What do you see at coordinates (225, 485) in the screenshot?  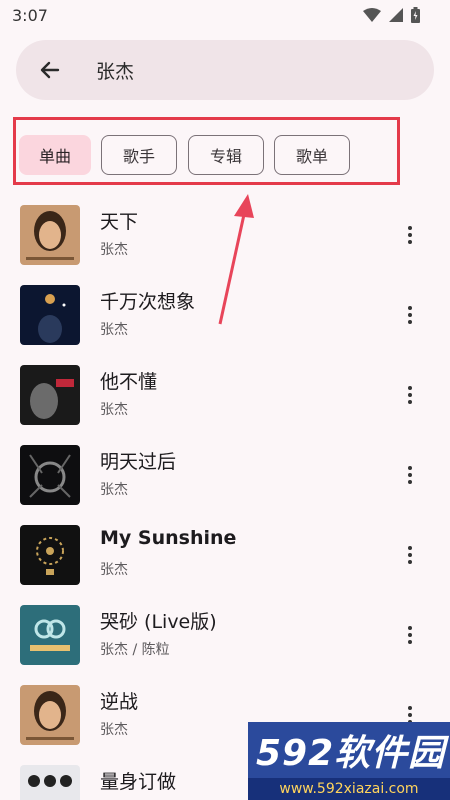 I see `song-row: 明天过后 张杰` at bounding box center [225, 485].